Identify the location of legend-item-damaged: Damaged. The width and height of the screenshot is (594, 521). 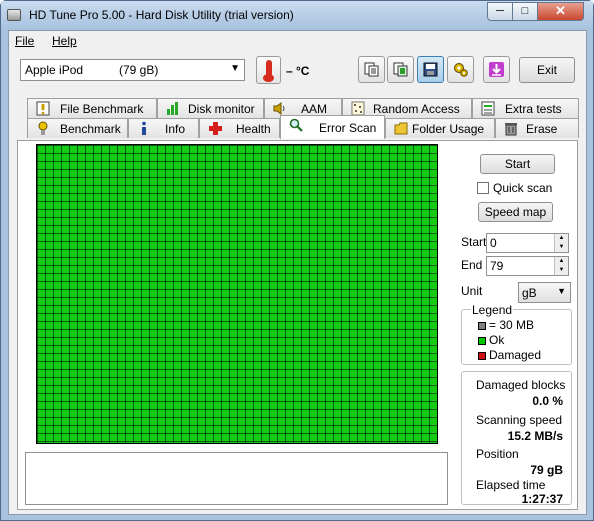
(509, 355).